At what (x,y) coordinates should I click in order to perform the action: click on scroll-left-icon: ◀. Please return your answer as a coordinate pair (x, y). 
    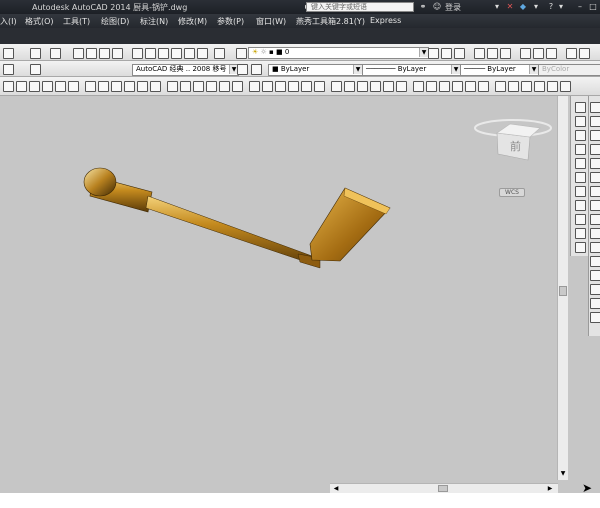
    Looking at the image, I should click on (336, 488).